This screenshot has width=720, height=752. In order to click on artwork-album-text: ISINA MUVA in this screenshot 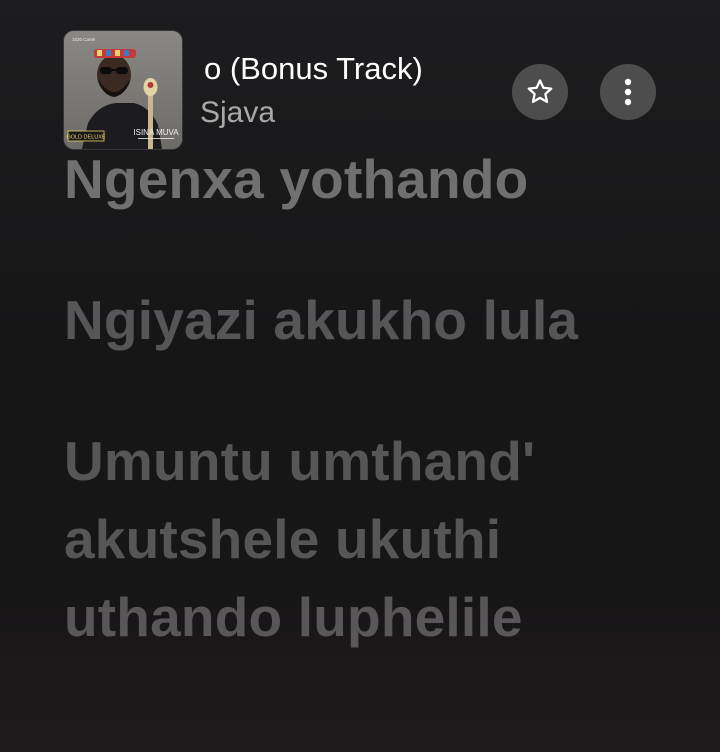, I will do `click(156, 132)`.